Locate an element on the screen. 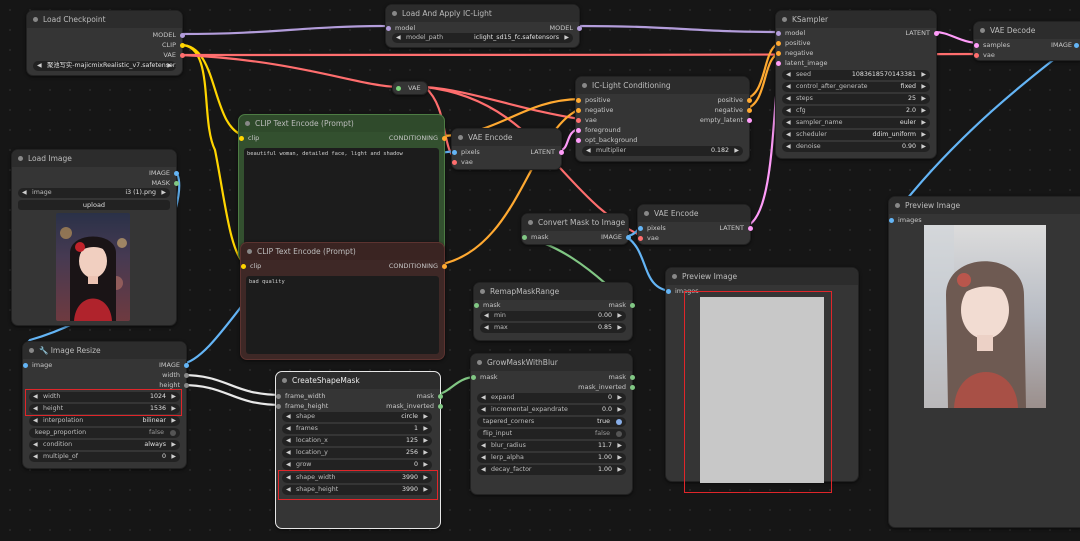 The width and height of the screenshot is (1080, 541). max-widget: ◀ max 0.85 ▶ is located at coordinates (553, 328).